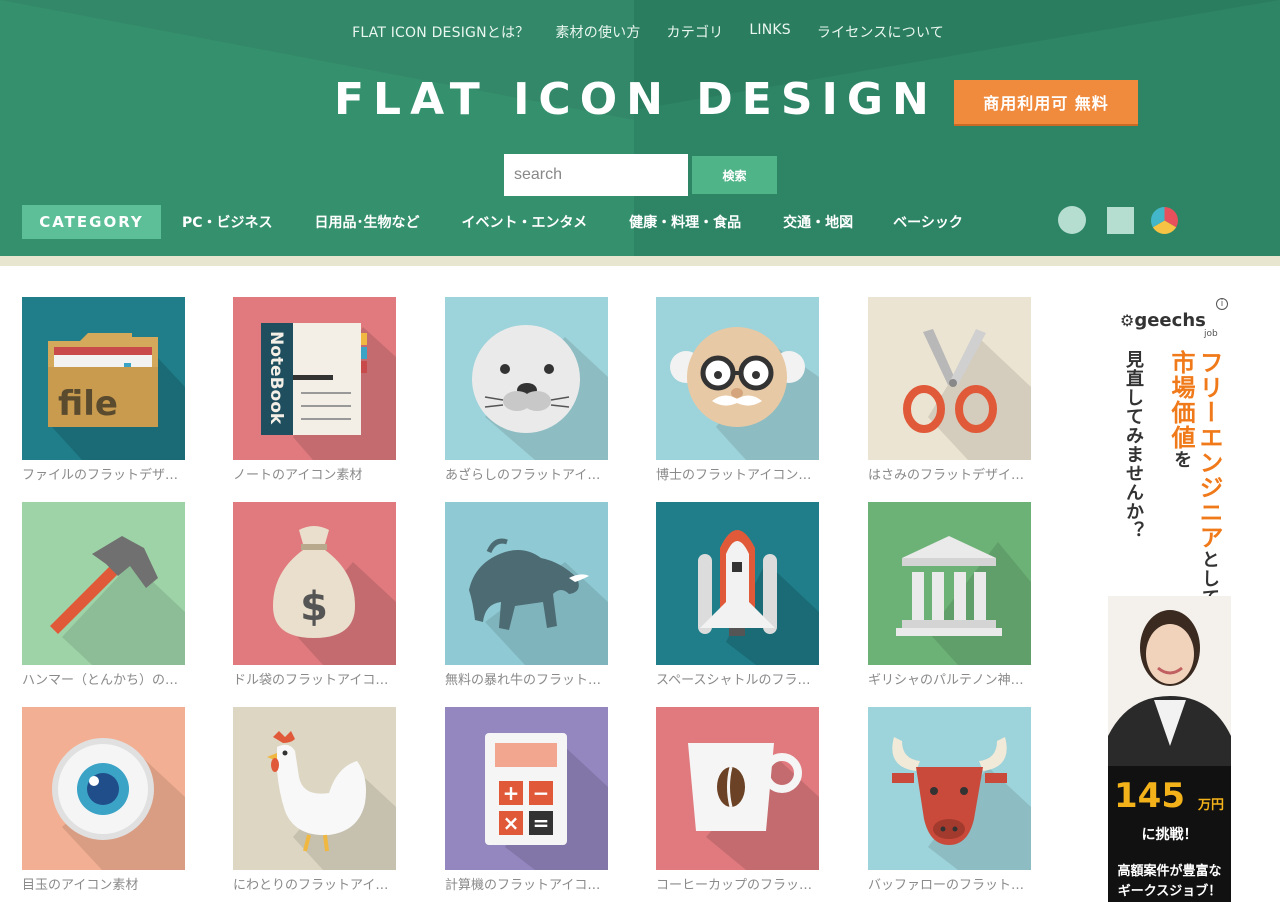 This screenshot has width=1280, height=902. Describe the element at coordinates (1163, 320) in the screenshot. I see `ad-brand: ⚙geechs` at that location.